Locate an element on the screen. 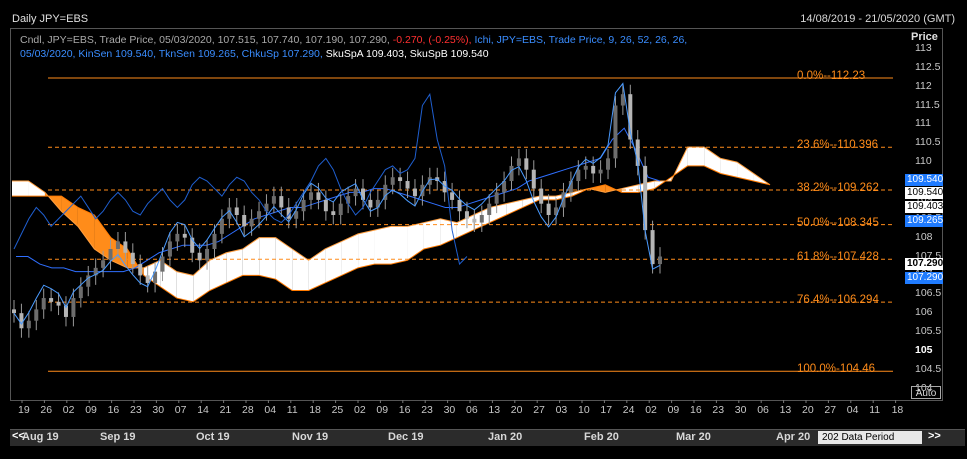 This screenshot has height=459, width=967. x-tick: 26 is located at coordinates (46, 410).